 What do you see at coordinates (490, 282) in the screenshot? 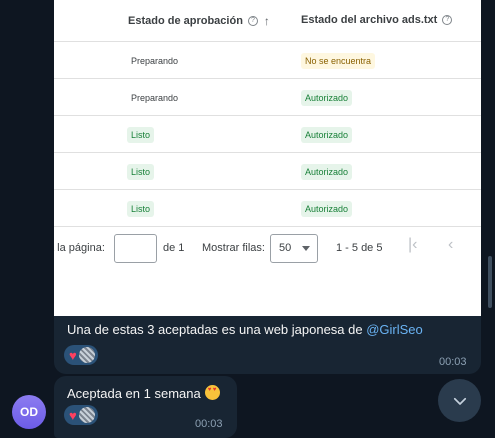
I see `scrollbar` at bounding box center [490, 282].